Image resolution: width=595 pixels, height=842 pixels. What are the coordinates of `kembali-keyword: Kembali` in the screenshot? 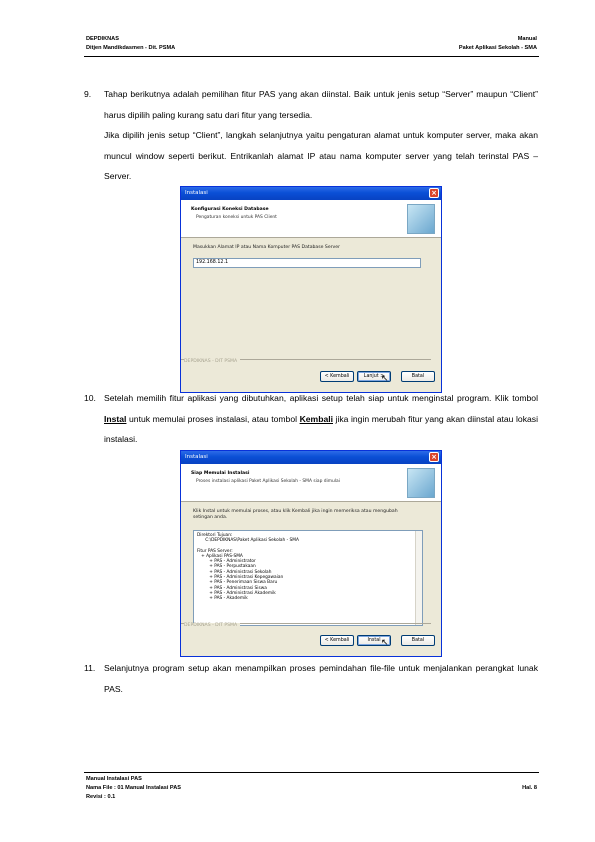 It's located at (316, 418).